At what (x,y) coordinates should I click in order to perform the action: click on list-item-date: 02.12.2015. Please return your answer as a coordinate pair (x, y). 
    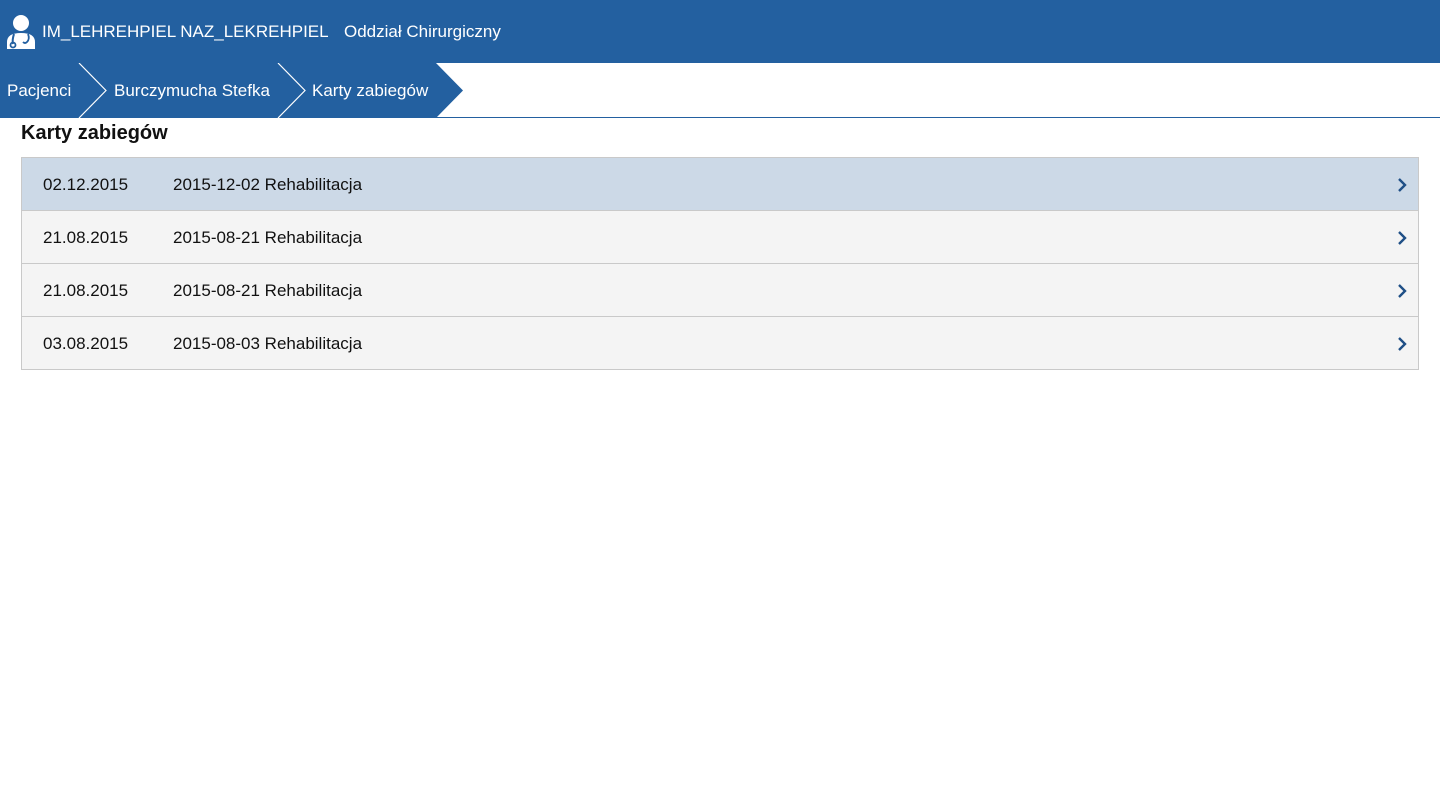
    Looking at the image, I should click on (86, 184).